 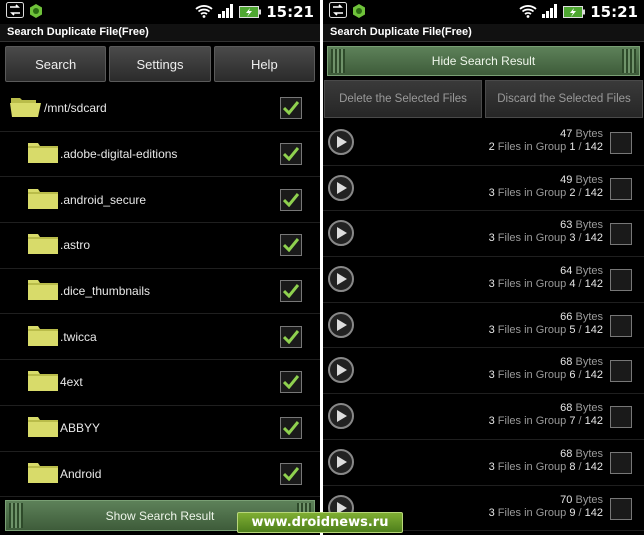 What do you see at coordinates (75, 245) in the screenshot?
I see `folder-name: .astro` at bounding box center [75, 245].